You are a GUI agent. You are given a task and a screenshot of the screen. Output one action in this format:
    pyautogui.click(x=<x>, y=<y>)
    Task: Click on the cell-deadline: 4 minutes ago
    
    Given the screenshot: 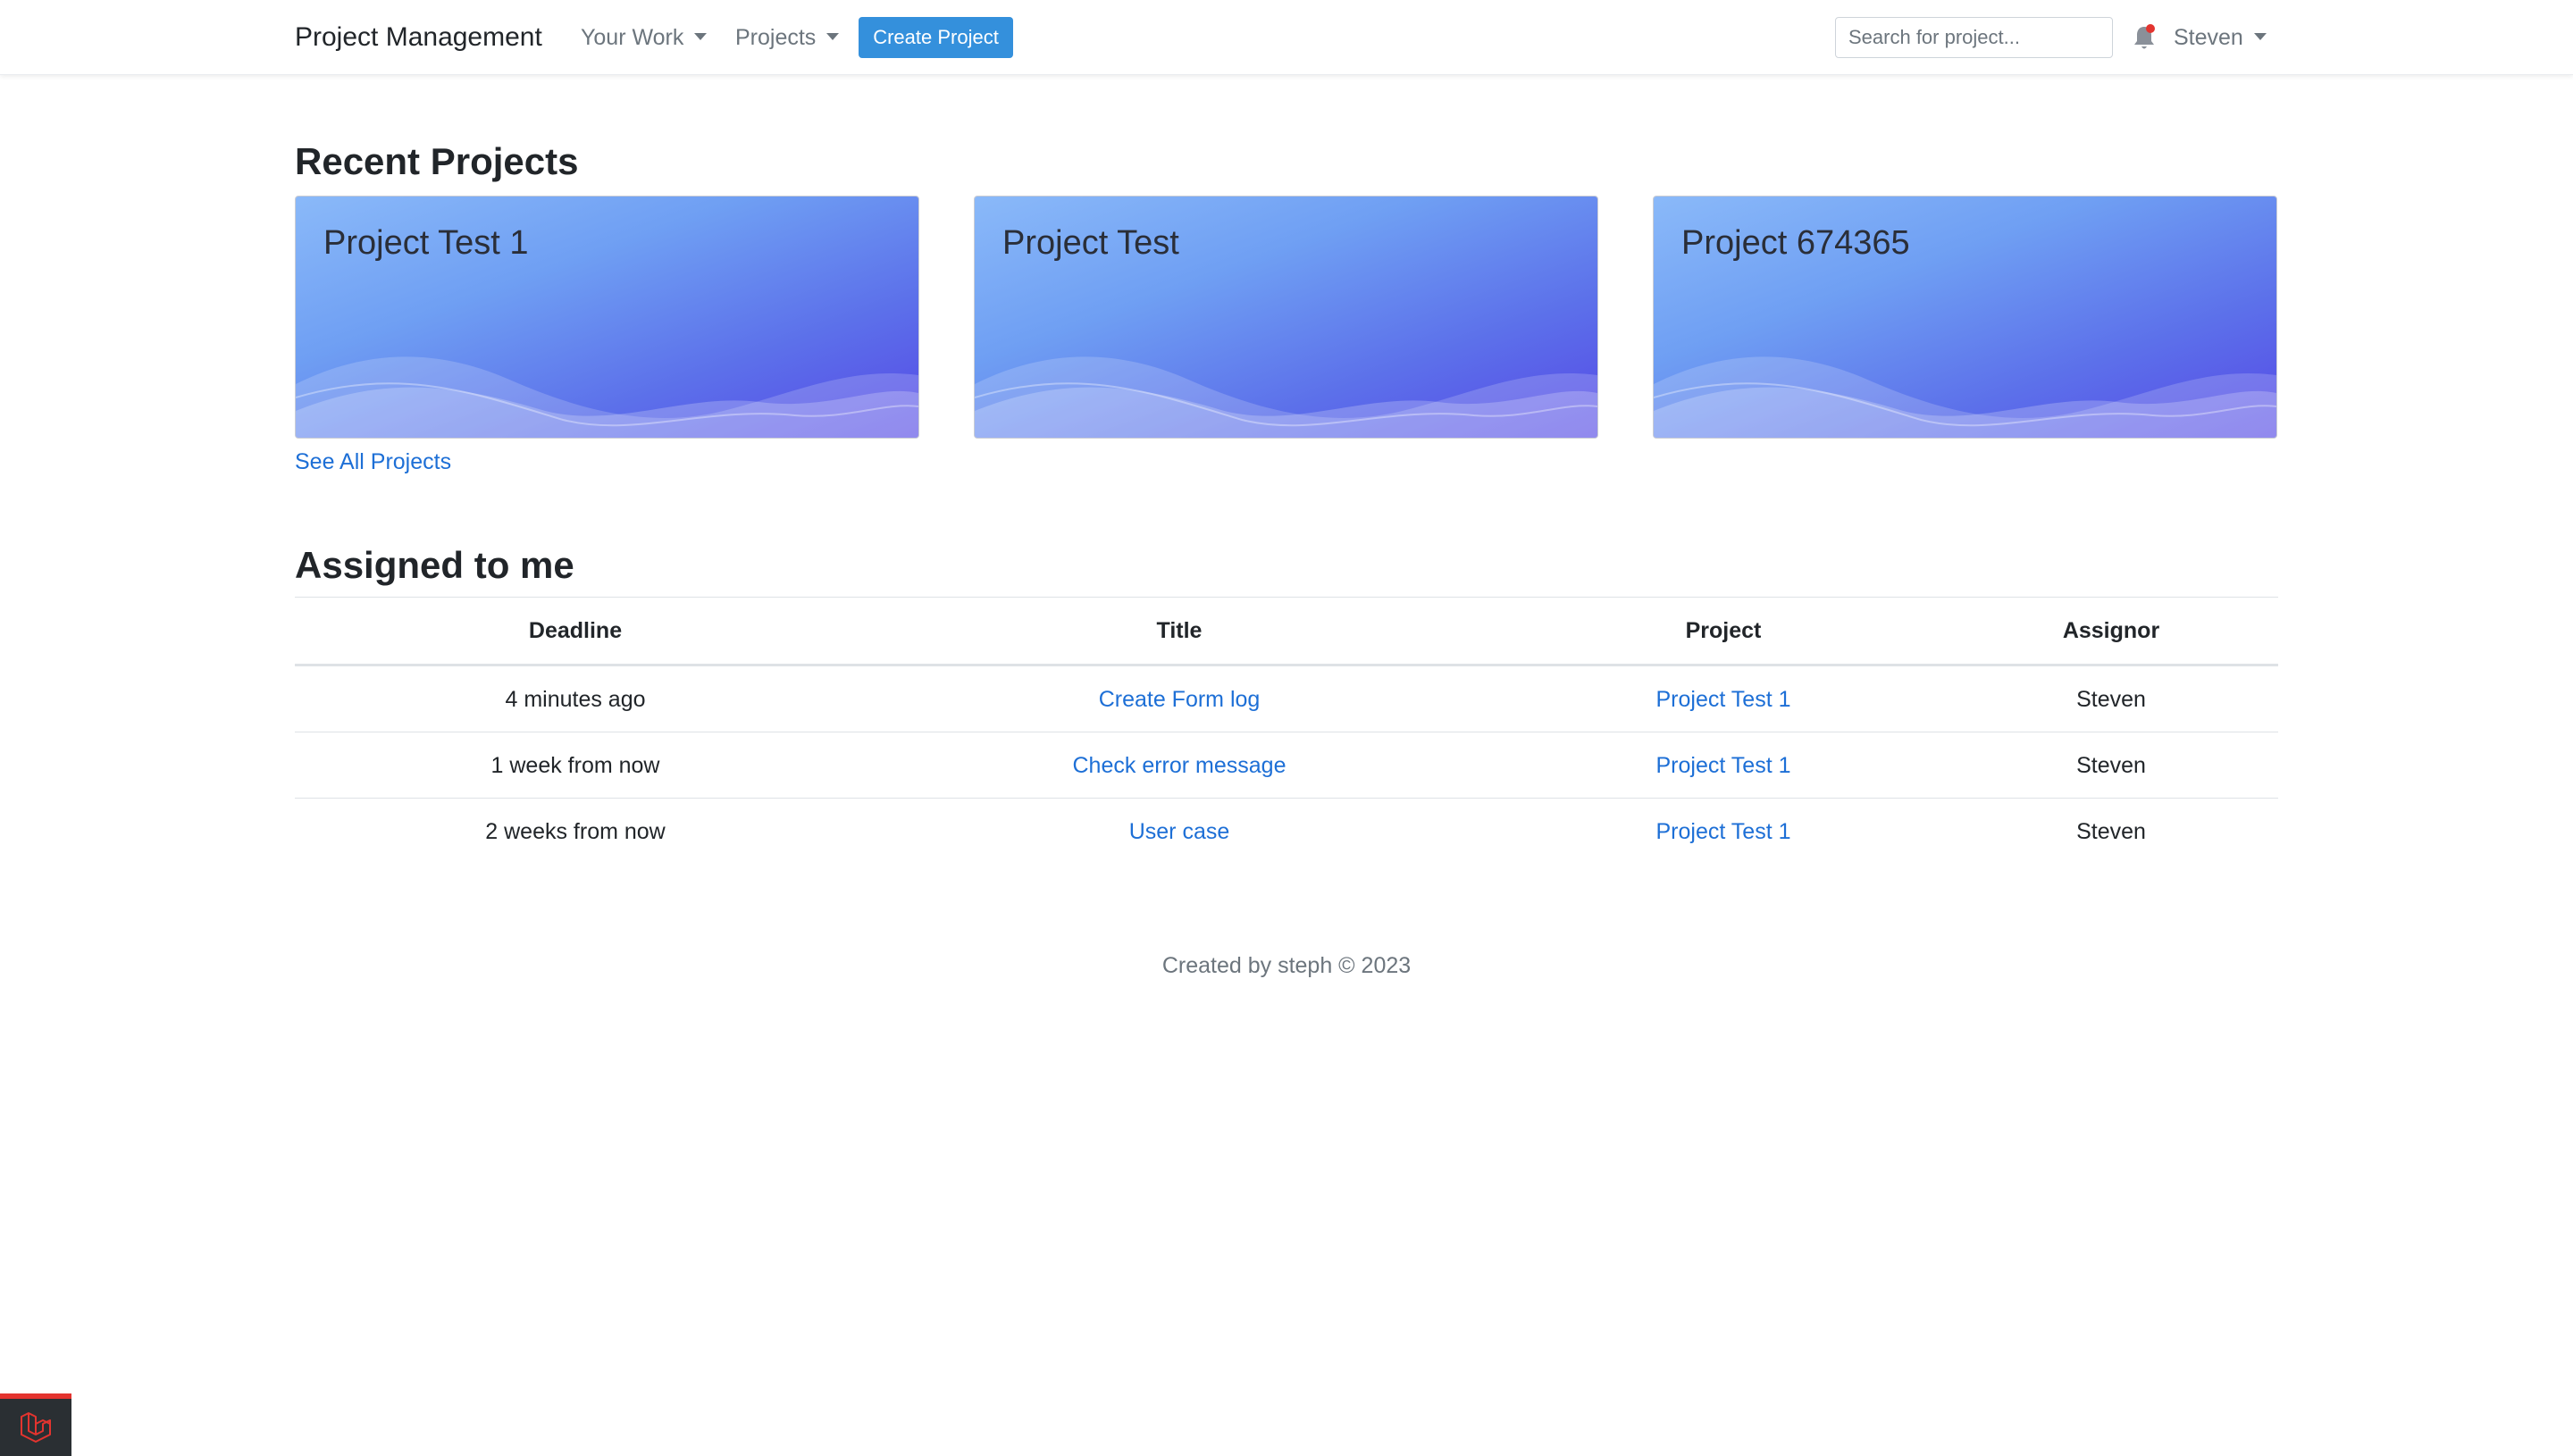 What is the action you would take?
    pyautogui.click(x=575, y=699)
    